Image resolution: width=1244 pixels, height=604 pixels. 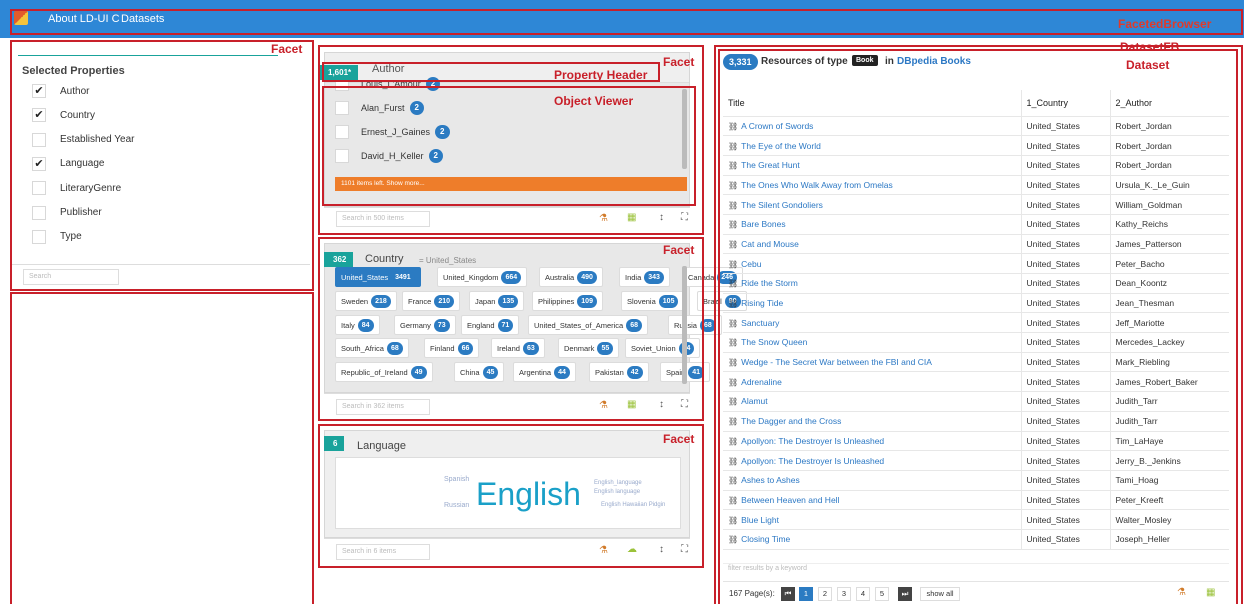 I want to click on book-title: Cat and Mouse, so click(x=770, y=244).